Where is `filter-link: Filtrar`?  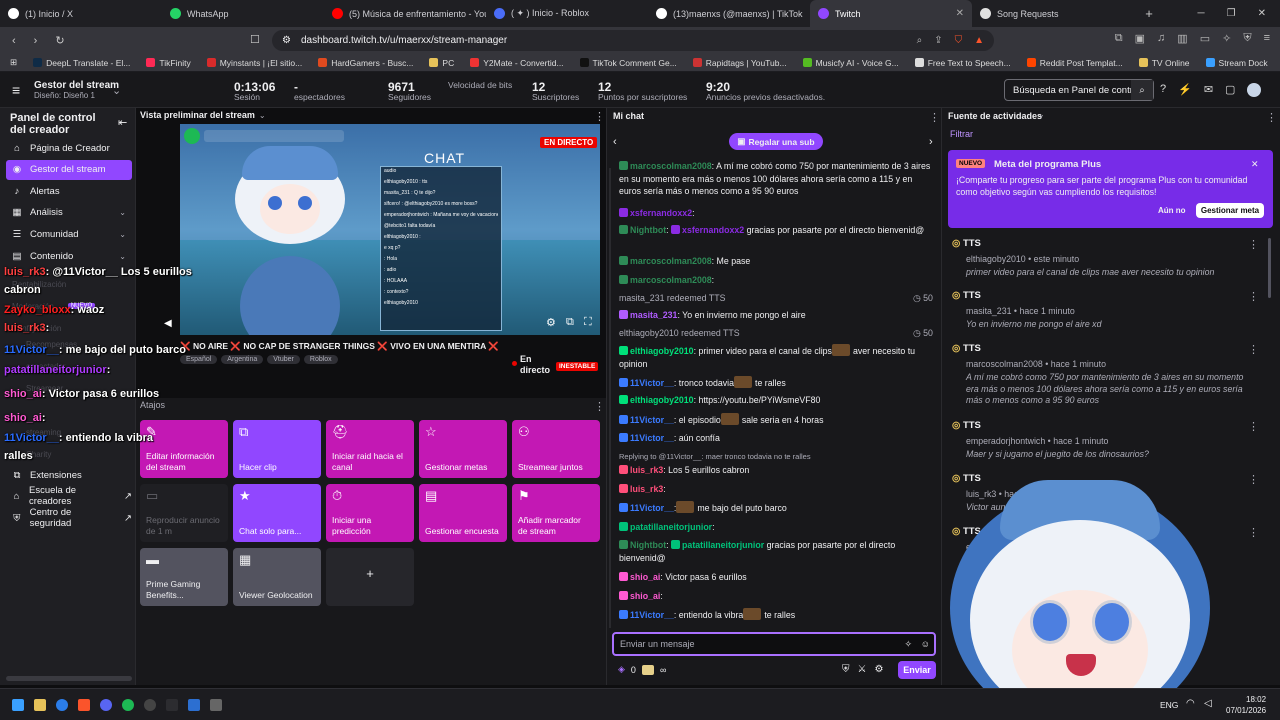
filter-link: Filtrar is located at coordinates (961, 134).